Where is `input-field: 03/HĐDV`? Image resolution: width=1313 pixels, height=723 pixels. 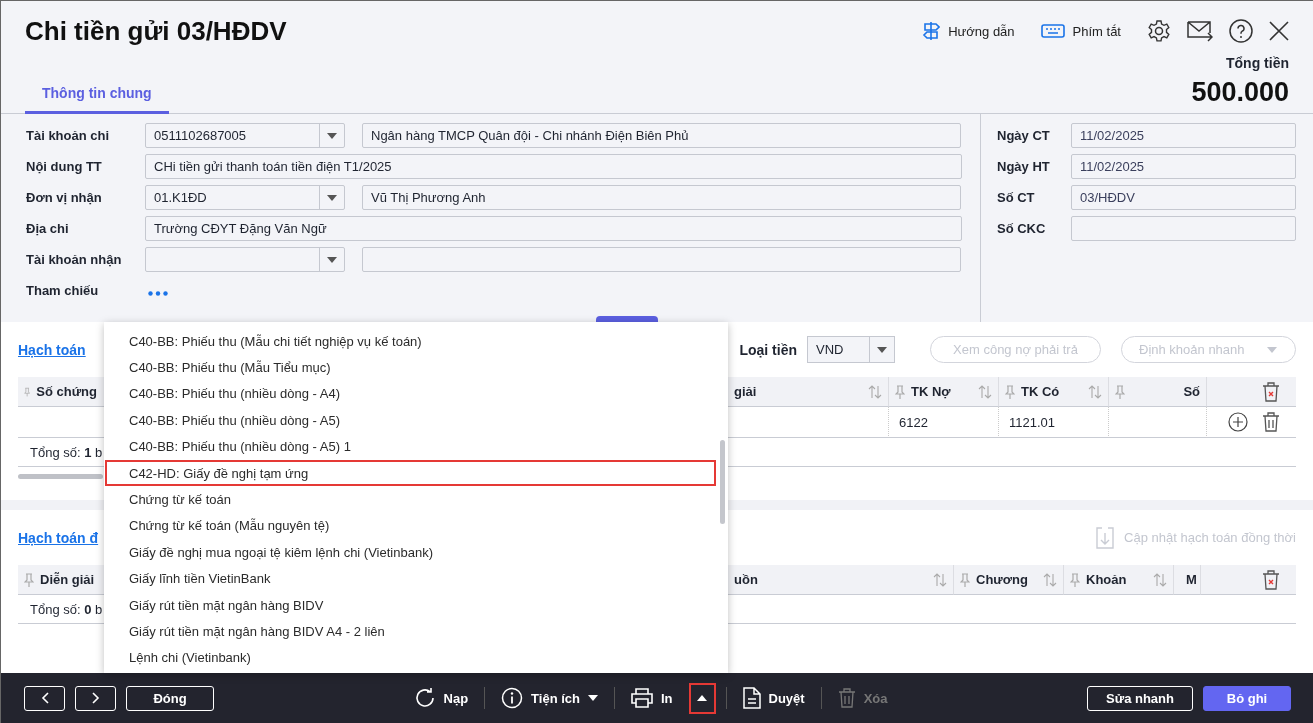 input-field: 03/HĐDV is located at coordinates (1183, 197).